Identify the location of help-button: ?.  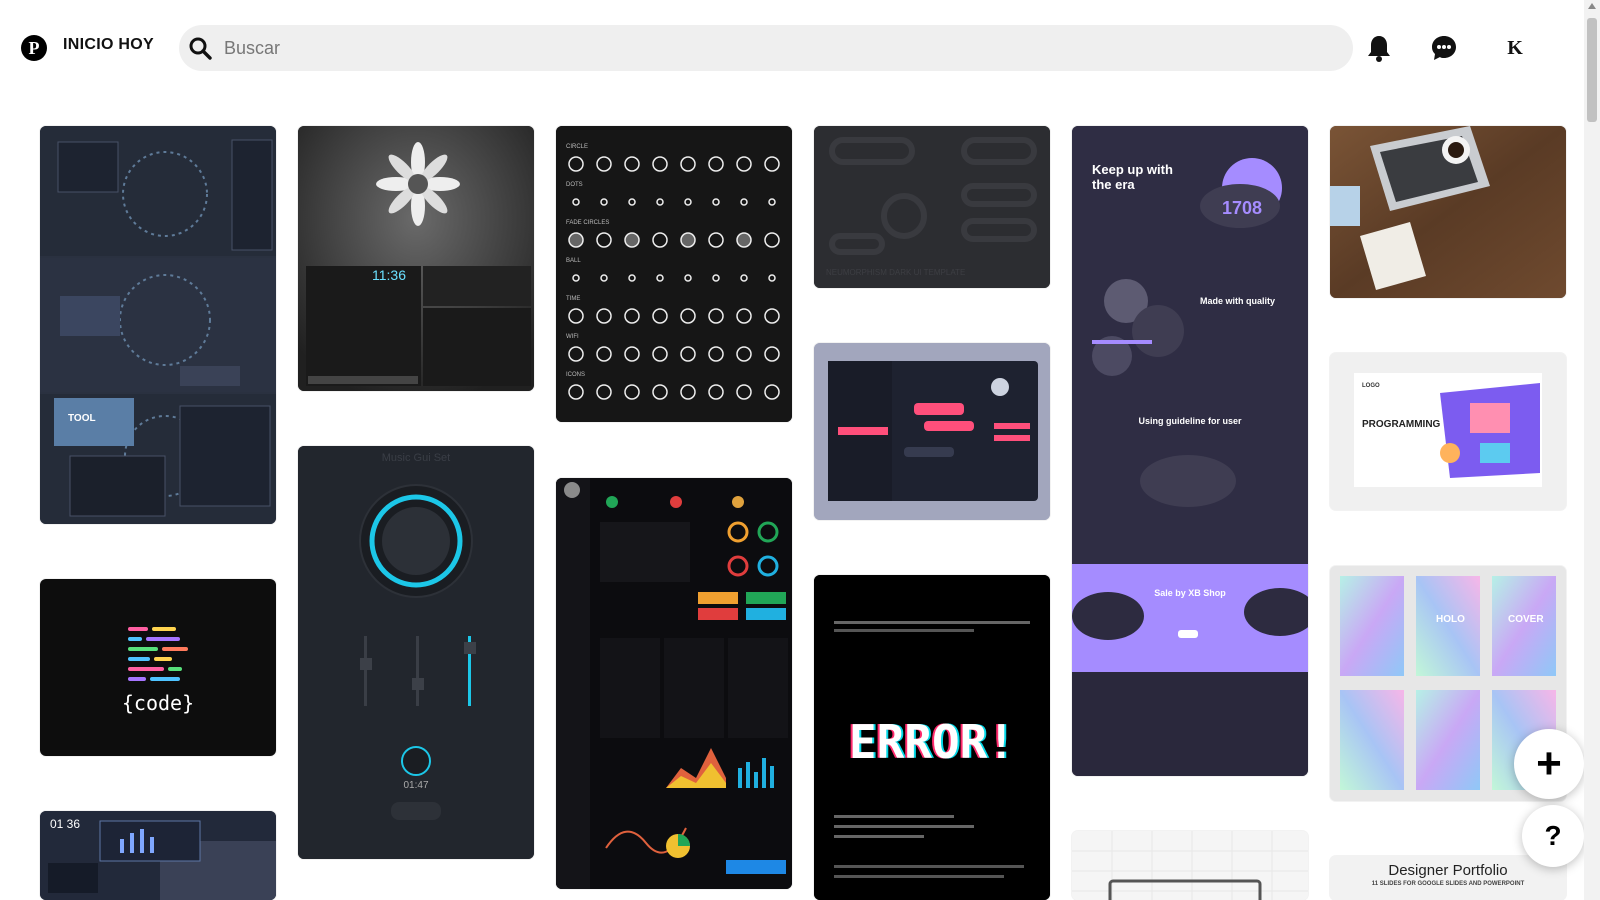
(1553, 836).